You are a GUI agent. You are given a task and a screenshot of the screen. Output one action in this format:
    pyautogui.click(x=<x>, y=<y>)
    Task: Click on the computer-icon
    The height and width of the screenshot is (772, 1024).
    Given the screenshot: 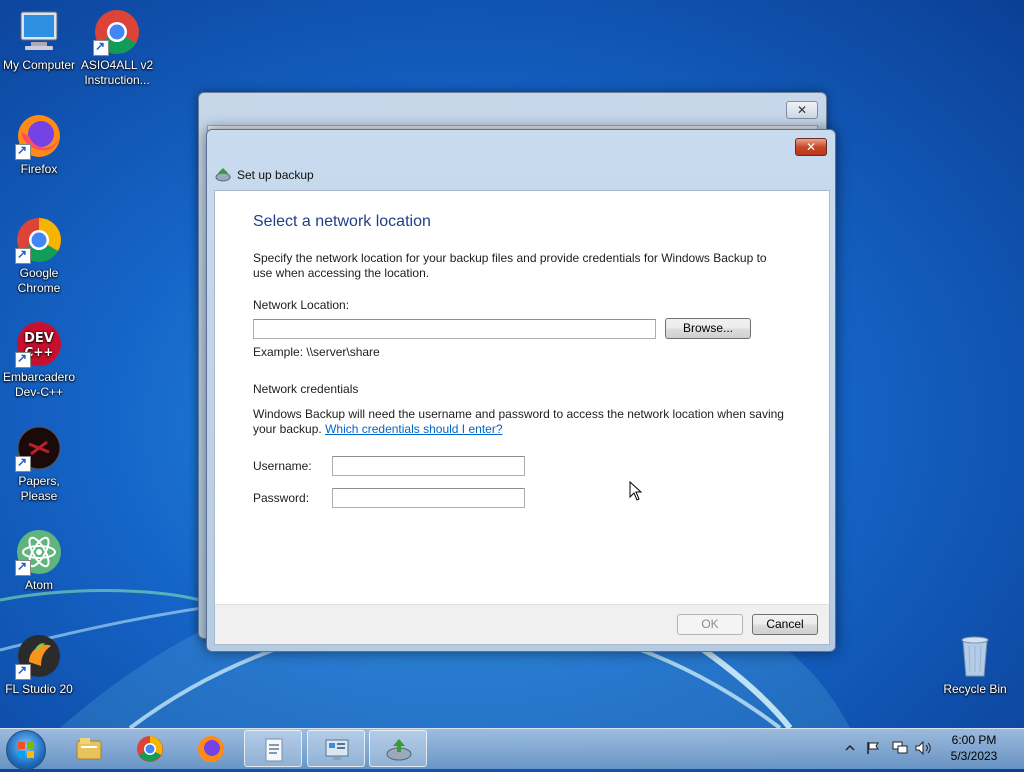 What is the action you would take?
    pyautogui.click(x=39, y=32)
    